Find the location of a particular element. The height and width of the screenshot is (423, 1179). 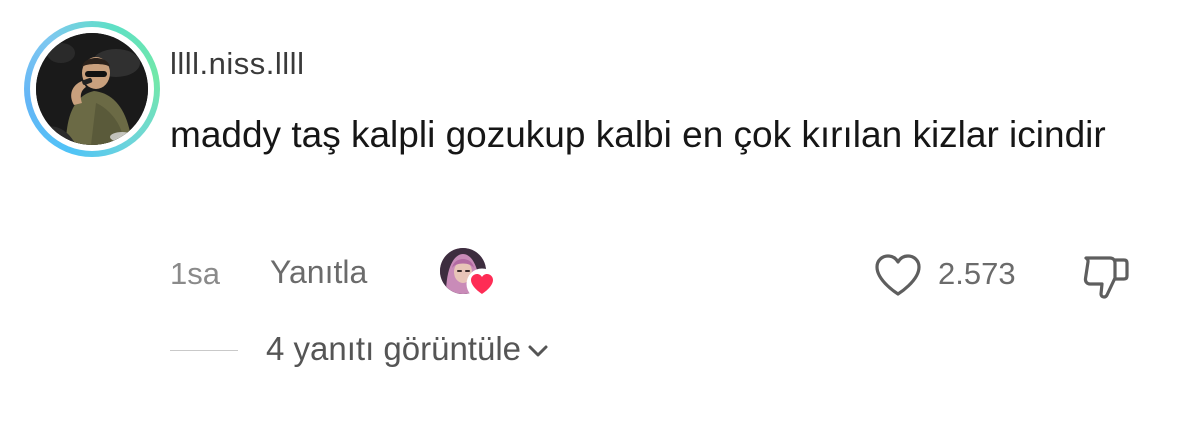

heart-outline-icon is located at coordinates (898, 275).